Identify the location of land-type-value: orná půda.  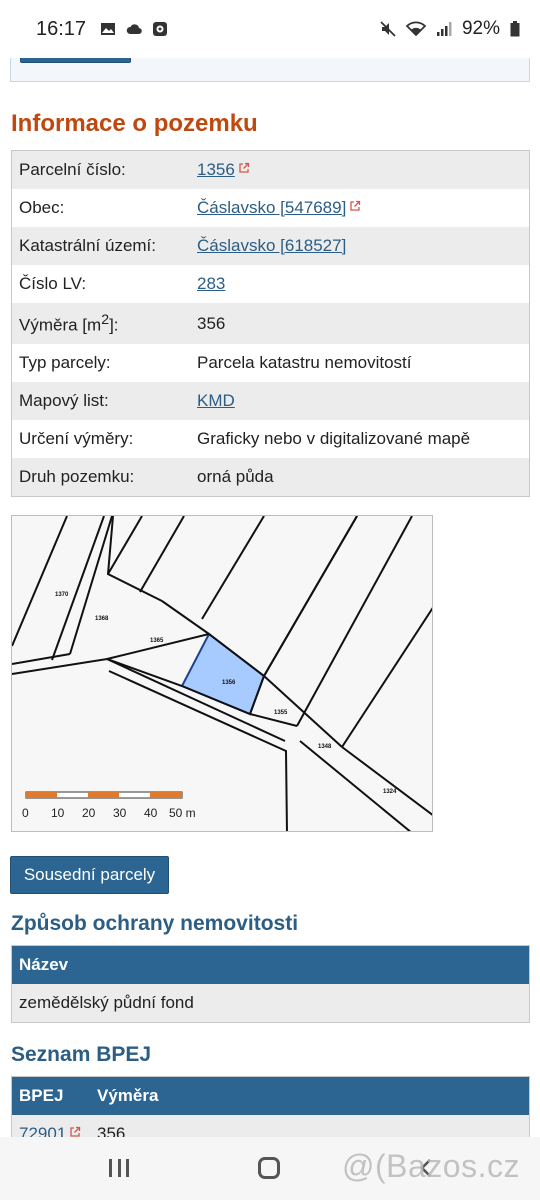
(235, 476).